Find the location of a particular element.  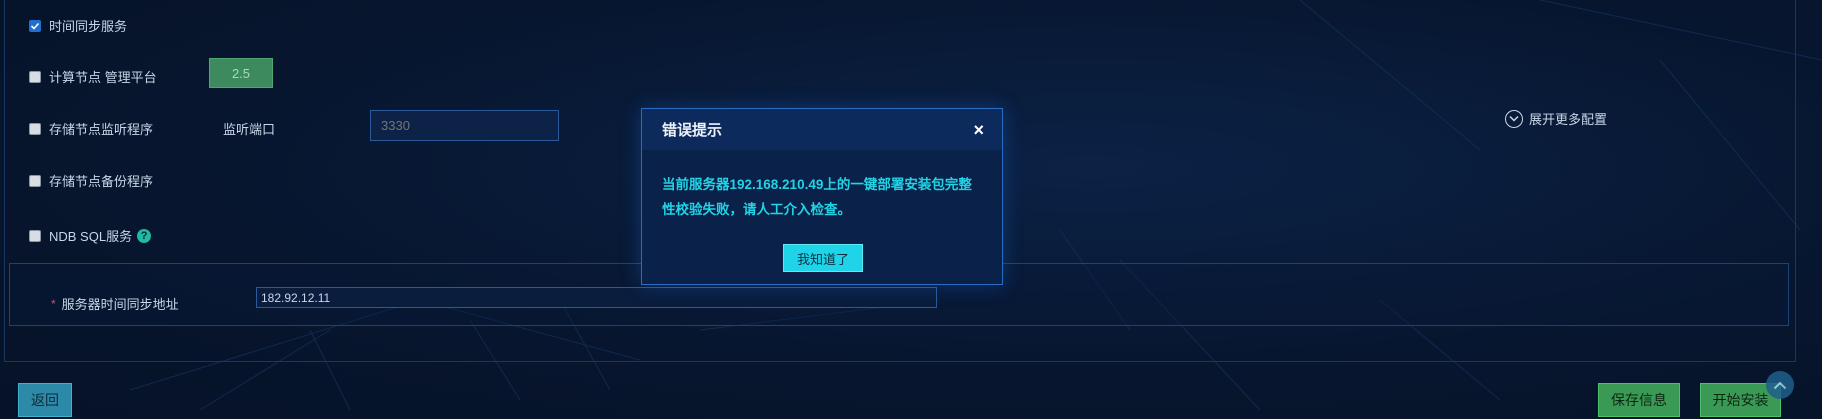

storage-monitor-label: 存储节点监听程序 is located at coordinates (101, 129).